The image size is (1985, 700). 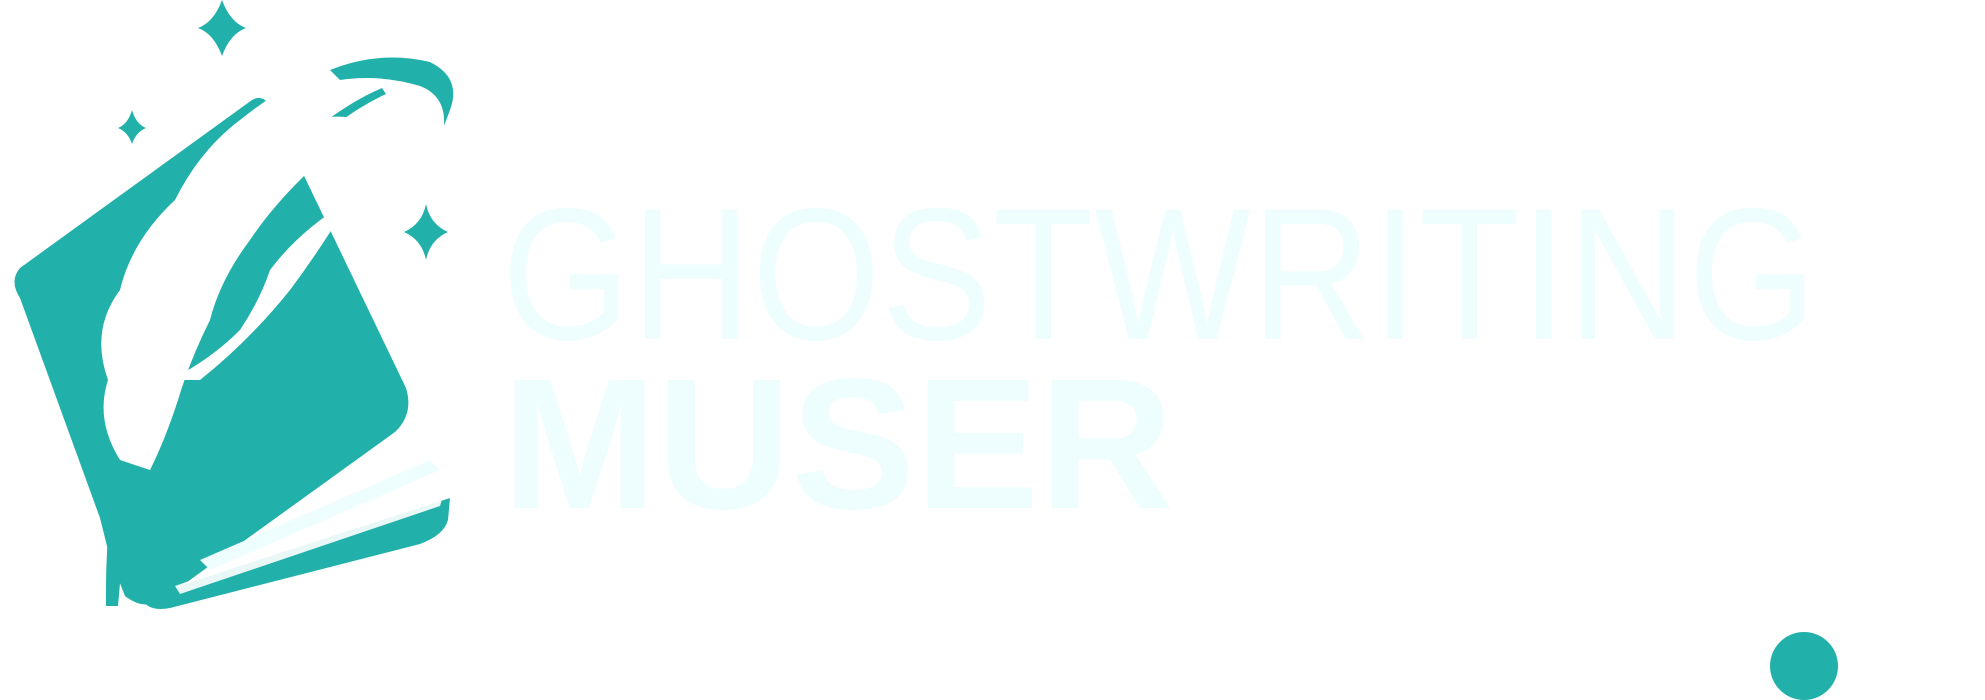 I want to click on brand-line-2: MUSER, so click(x=838, y=444).